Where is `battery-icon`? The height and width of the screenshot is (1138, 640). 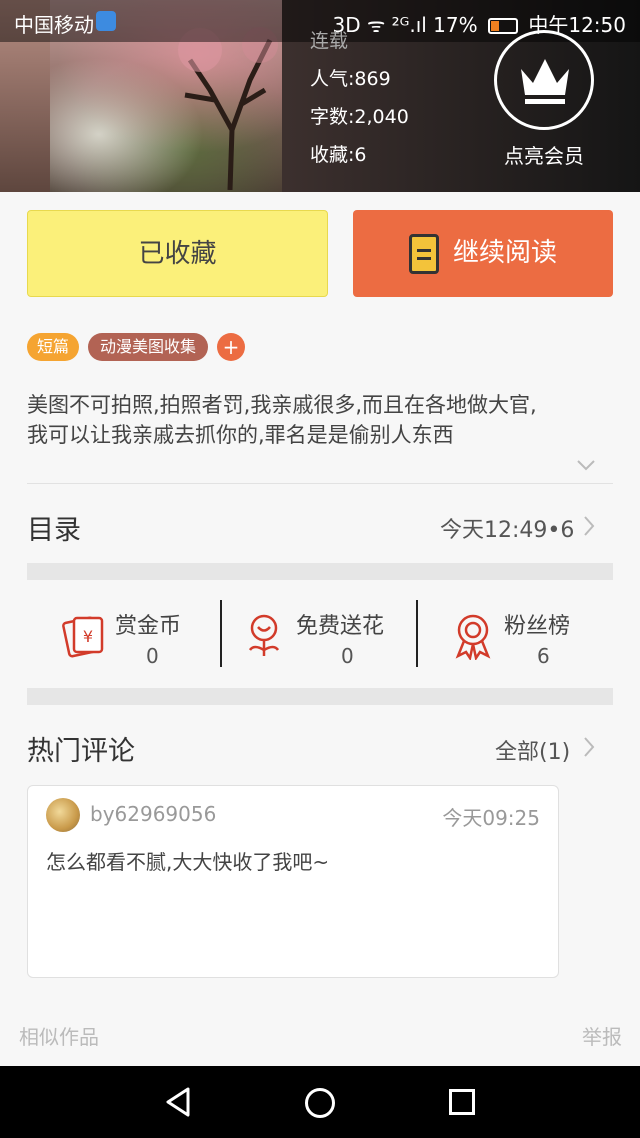 battery-icon is located at coordinates (503, 26).